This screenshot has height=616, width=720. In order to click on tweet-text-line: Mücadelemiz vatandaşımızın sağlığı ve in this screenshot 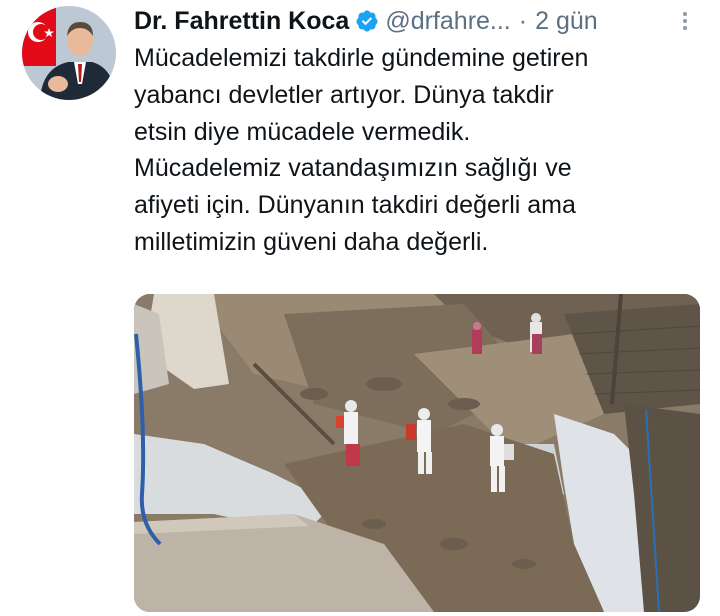, I will do `click(353, 168)`.